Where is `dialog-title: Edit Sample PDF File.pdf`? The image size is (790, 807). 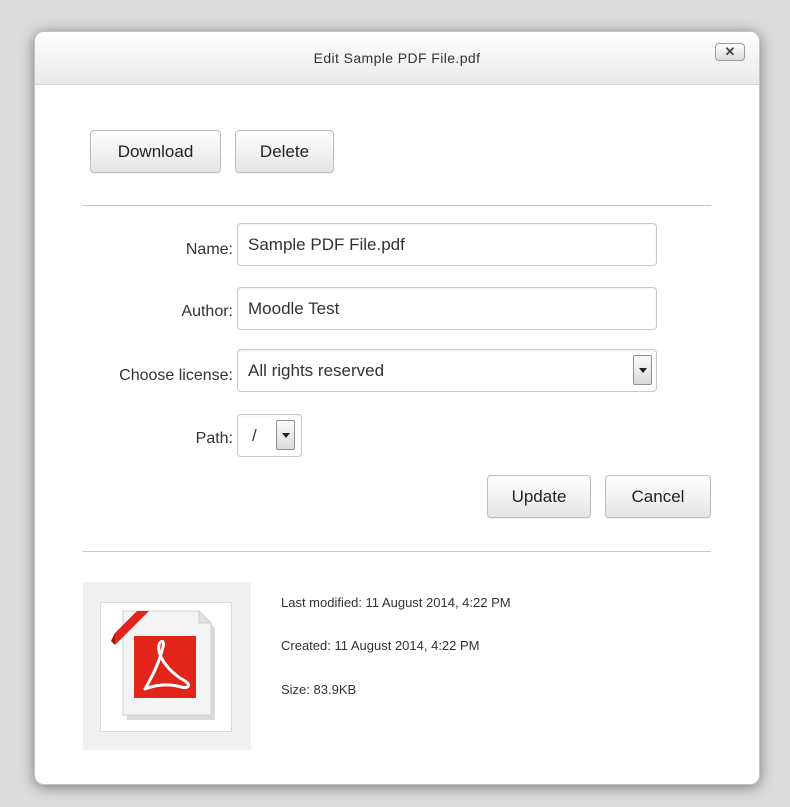 dialog-title: Edit Sample PDF File.pdf is located at coordinates (397, 58).